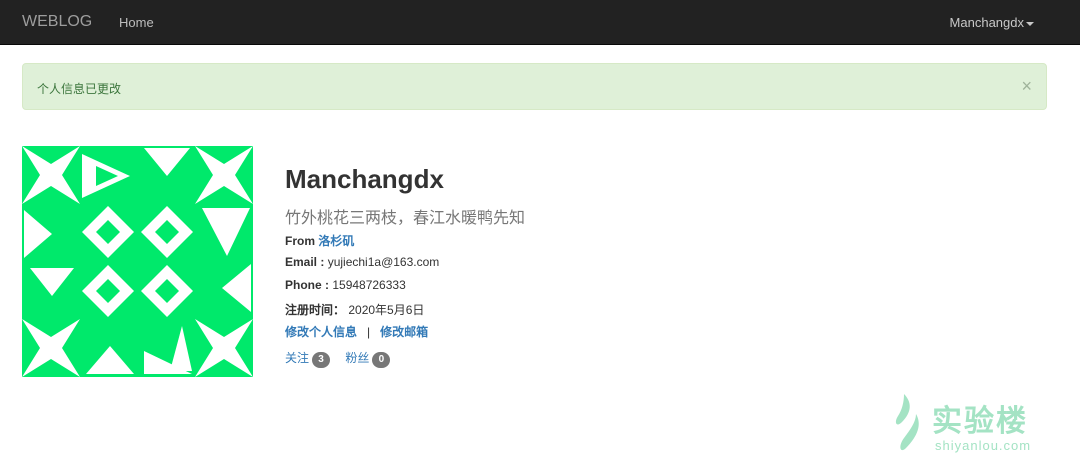 Image resolution: width=1080 pixels, height=470 pixels. I want to click on followers-count-badge: 0, so click(381, 360).